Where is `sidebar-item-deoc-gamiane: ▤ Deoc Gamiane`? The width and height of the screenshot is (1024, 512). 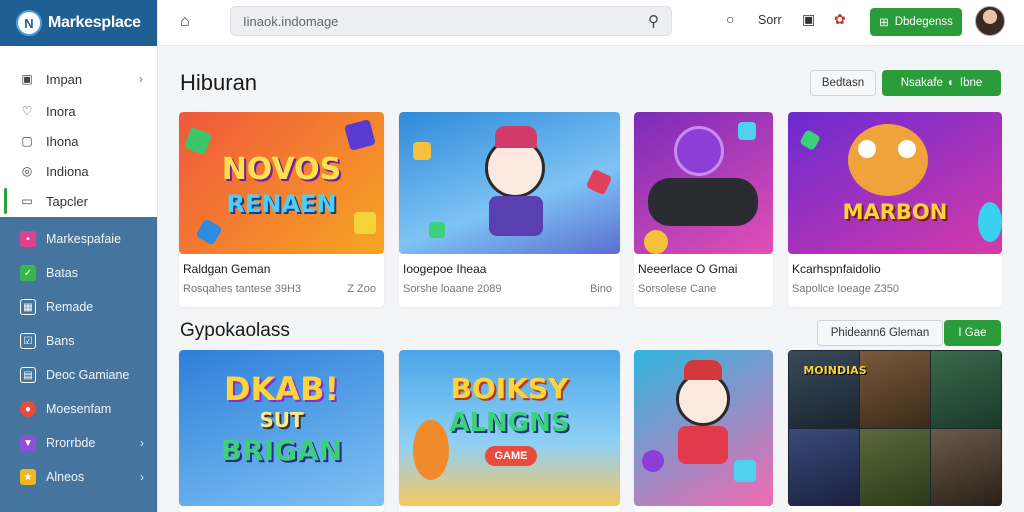
sidebar-item-deoc-gamiane: ▤ Deoc Gamiane is located at coordinates (78, 375).